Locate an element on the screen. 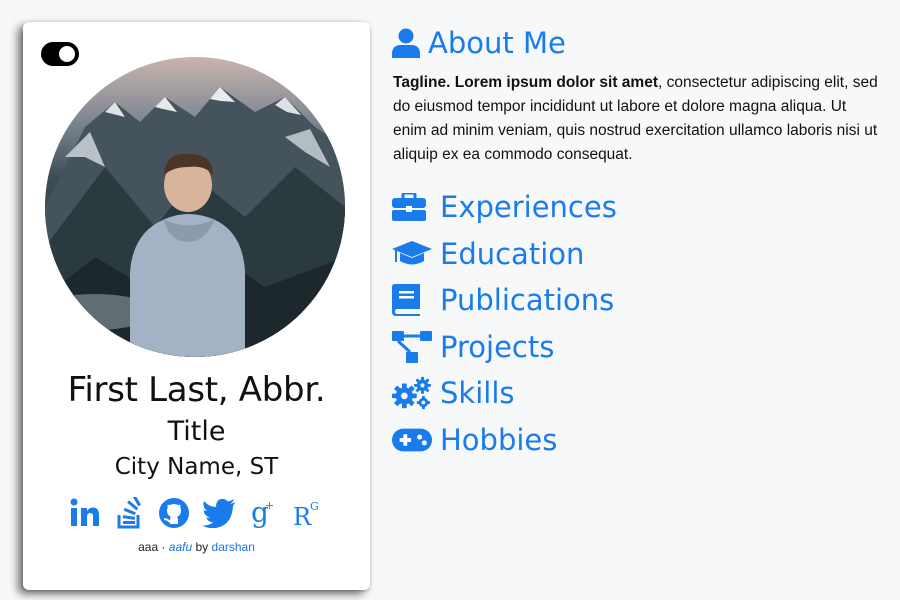 The image size is (900, 600). gears-icon is located at coordinates (412, 393).